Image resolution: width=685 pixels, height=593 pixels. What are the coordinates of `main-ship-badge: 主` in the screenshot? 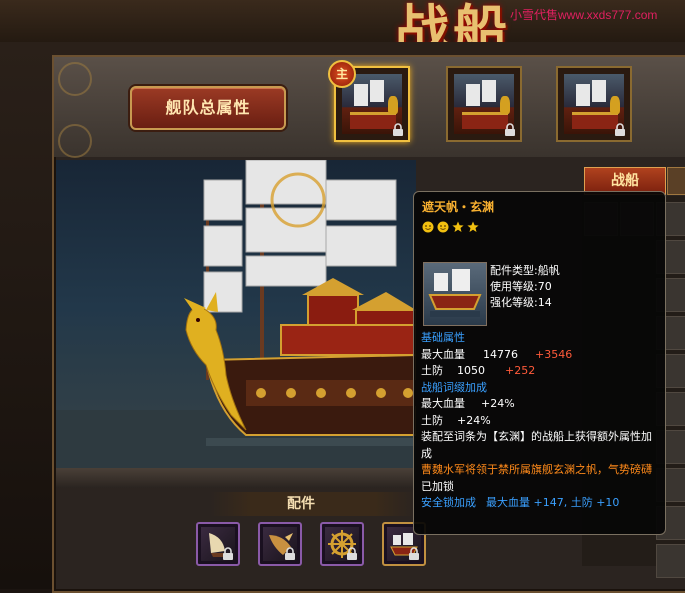 It's located at (342, 74).